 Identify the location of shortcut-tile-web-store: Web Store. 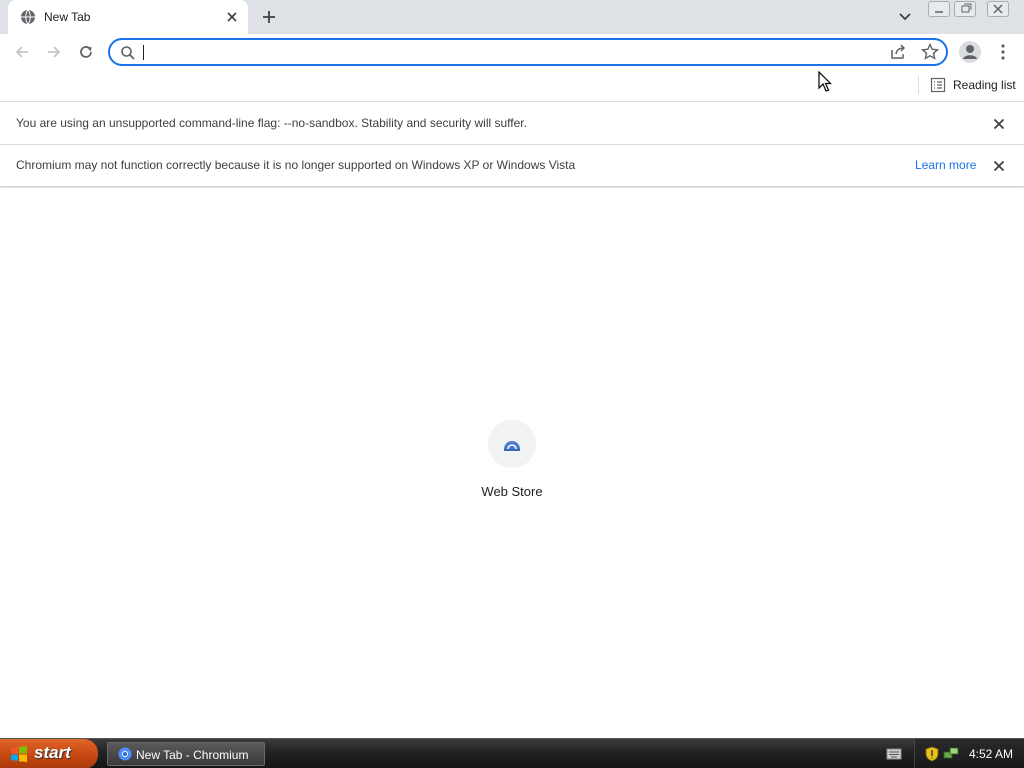
(512, 461).